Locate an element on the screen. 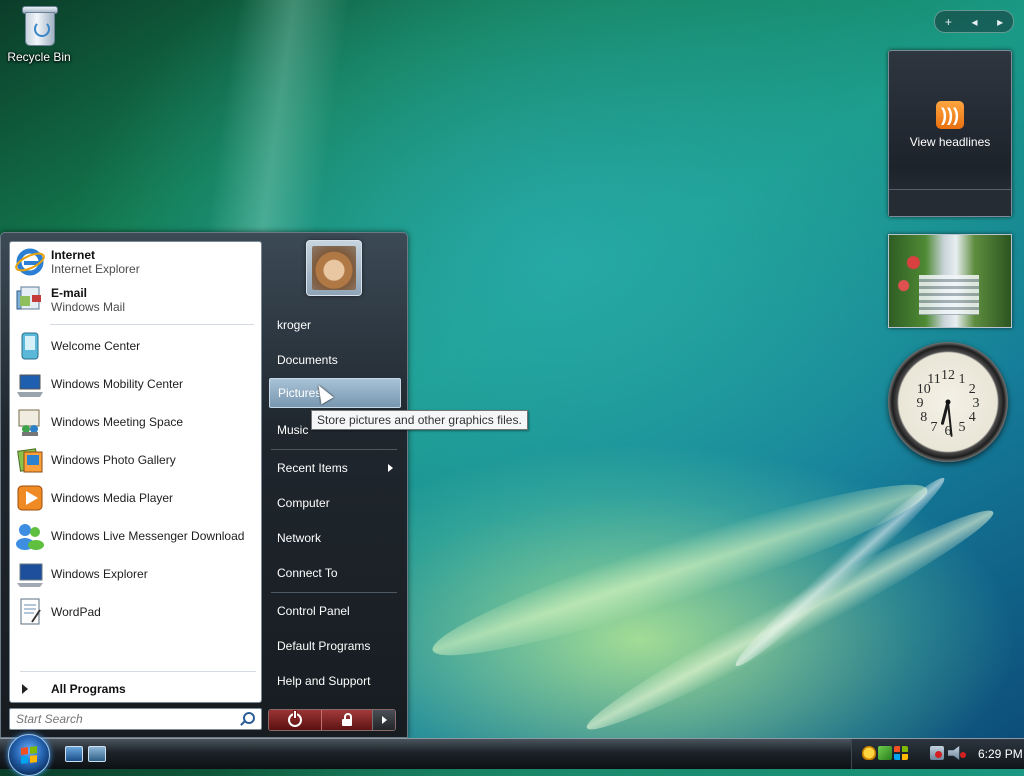  recent-items-link: Recent Items is located at coordinates (335, 468).